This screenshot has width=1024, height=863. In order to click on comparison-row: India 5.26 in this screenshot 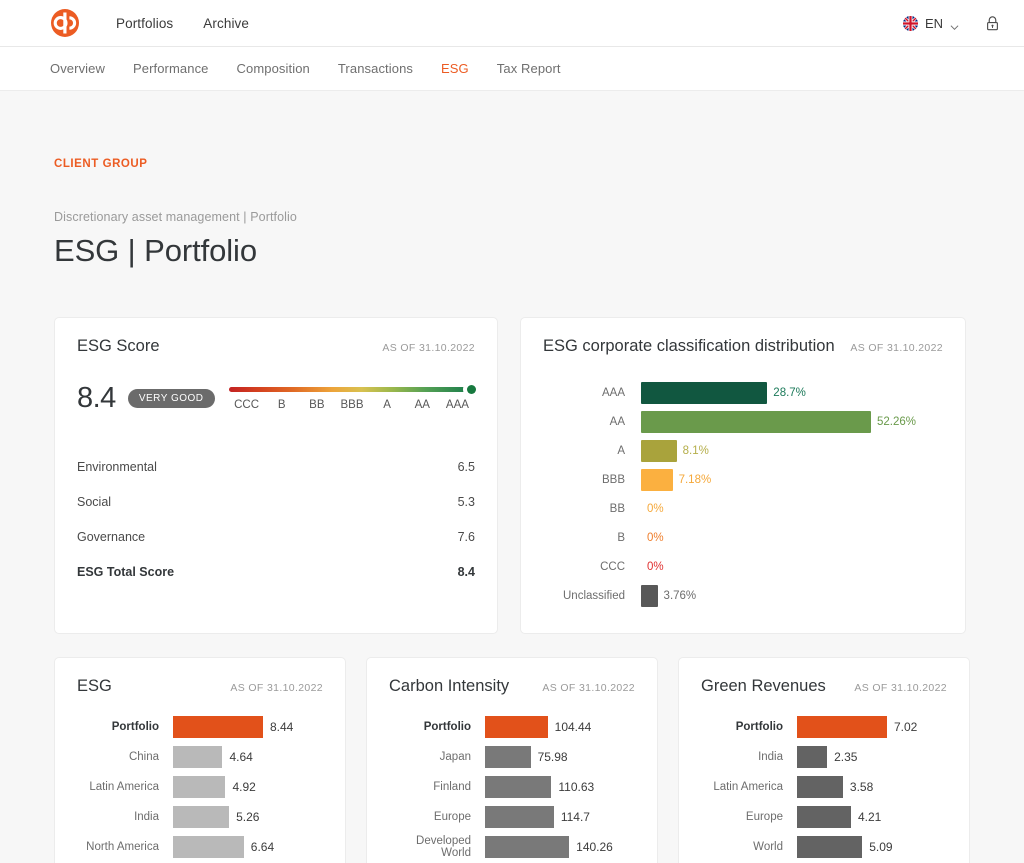, I will do `click(200, 817)`.